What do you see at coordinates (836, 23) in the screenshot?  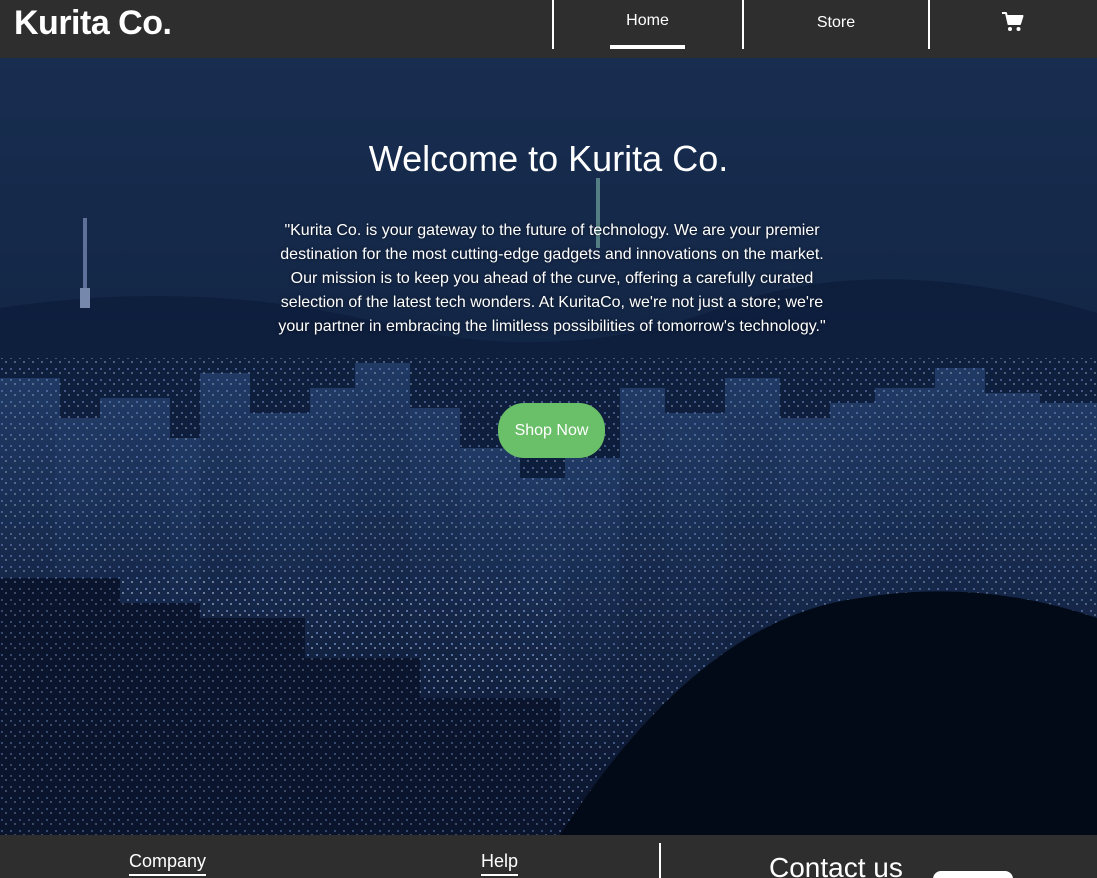 I see `nav-link-store: Store` at bounding box center [836, 23].